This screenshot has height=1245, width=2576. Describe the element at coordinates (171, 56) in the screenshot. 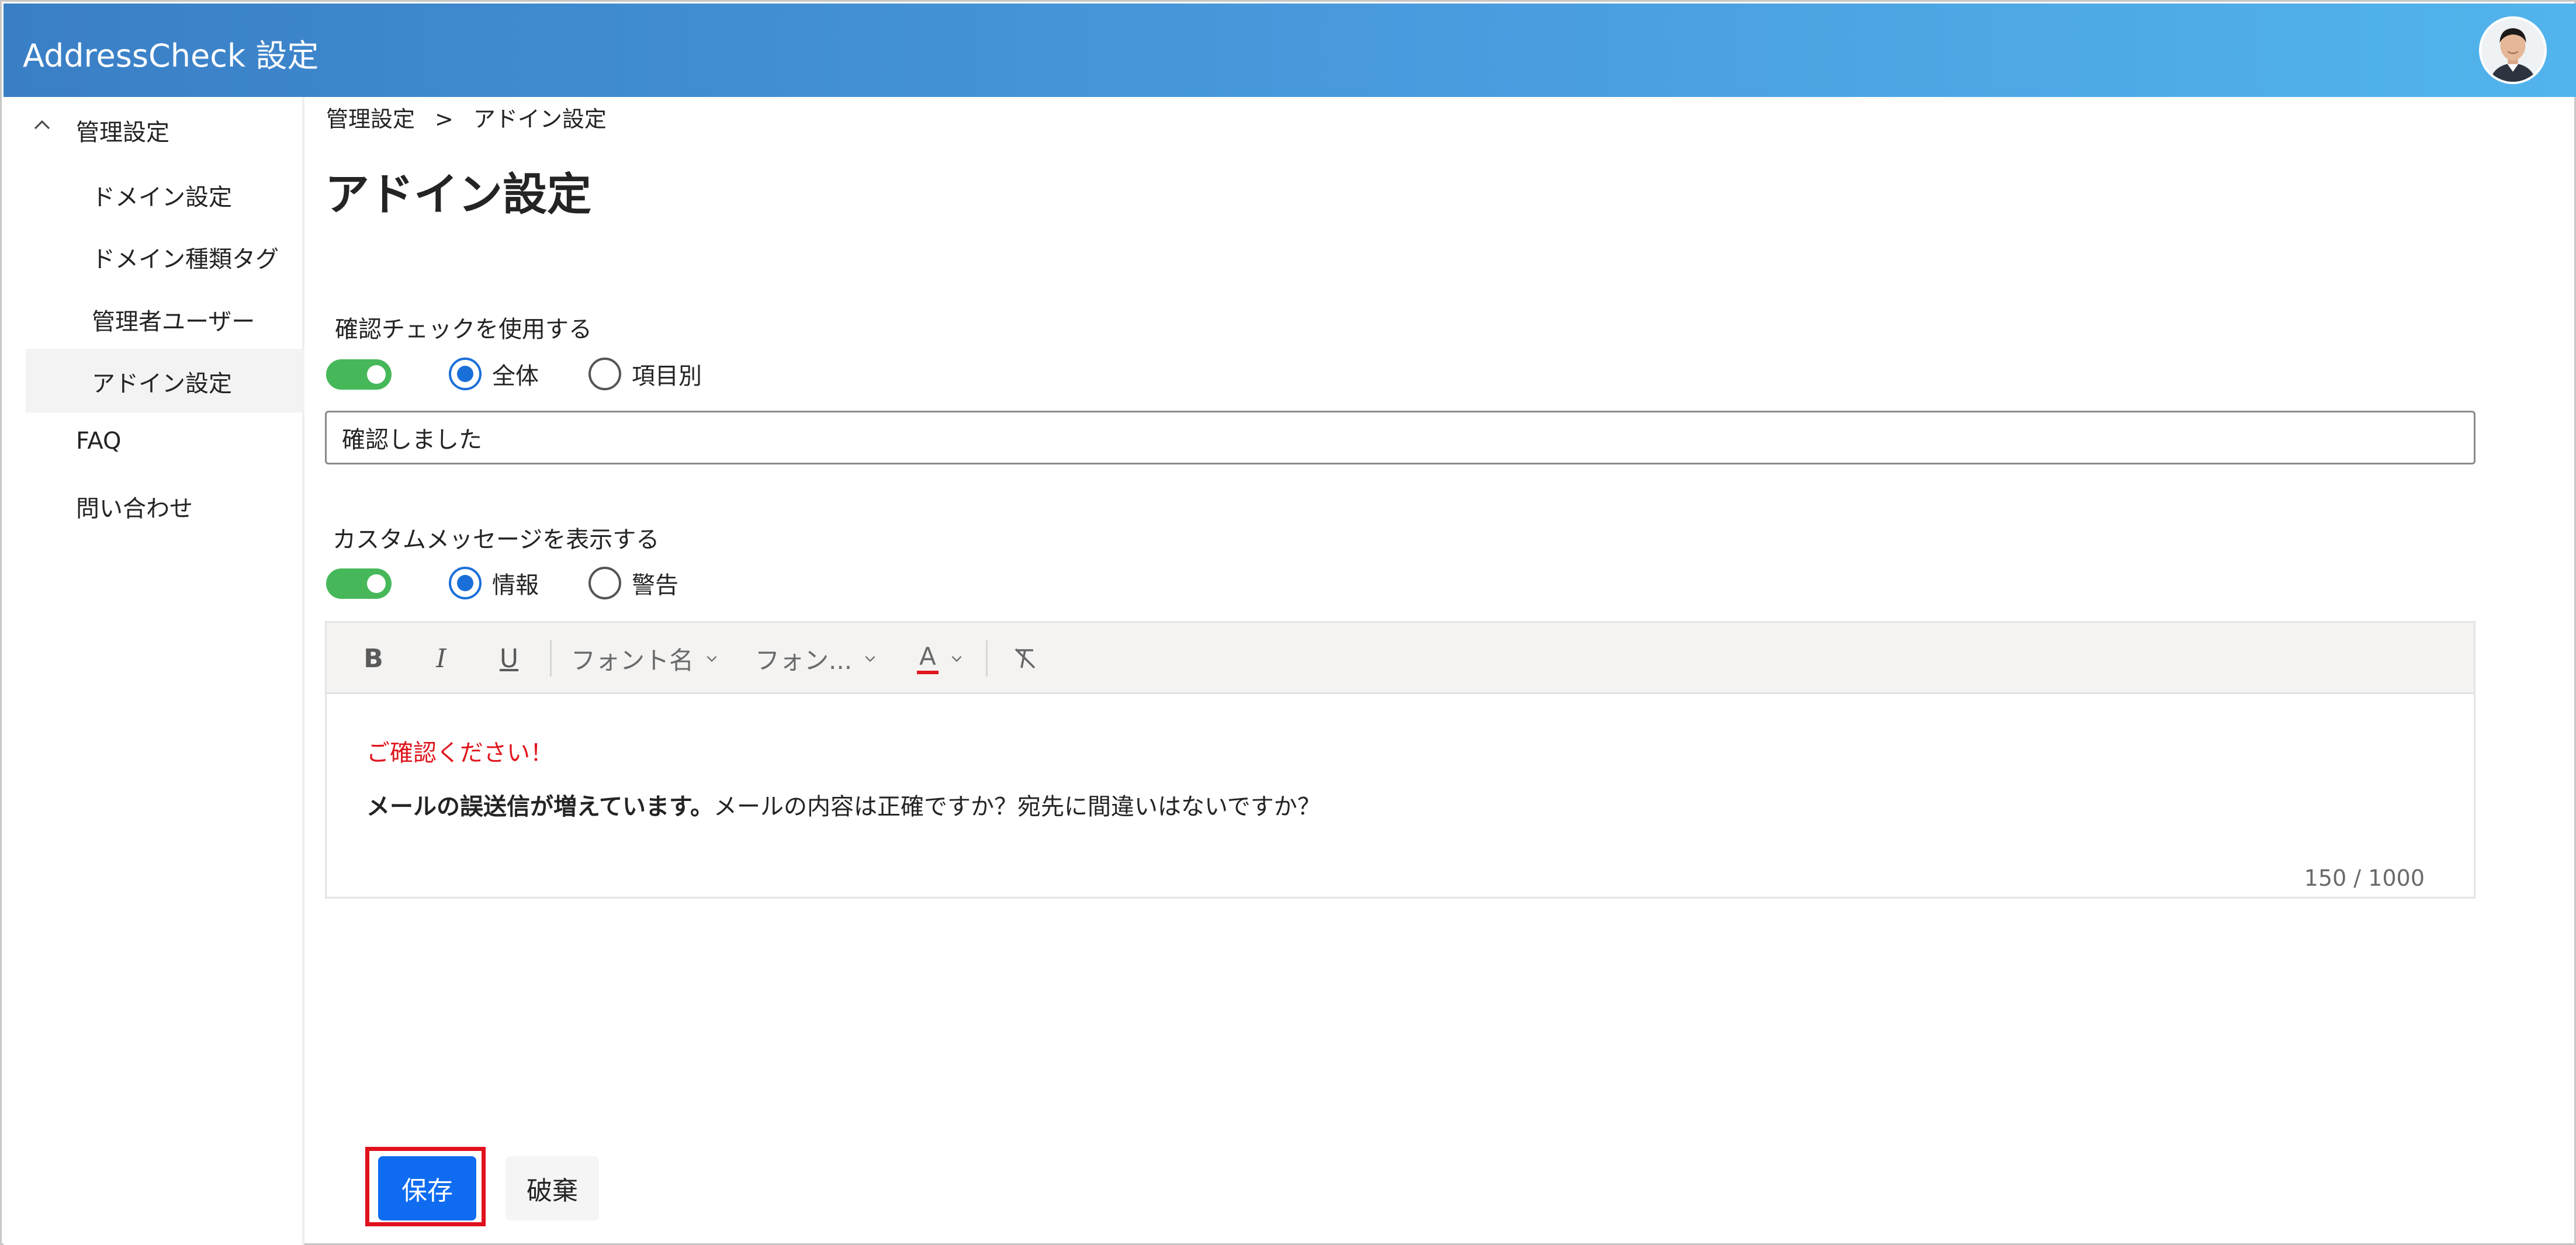

I see `app-title: AddressCheck 設定` at that location.